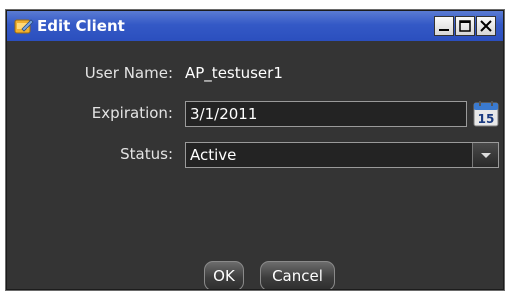 This screenshot has height=293, width=507. I want to click on status-select: Active, so click(342, 155).